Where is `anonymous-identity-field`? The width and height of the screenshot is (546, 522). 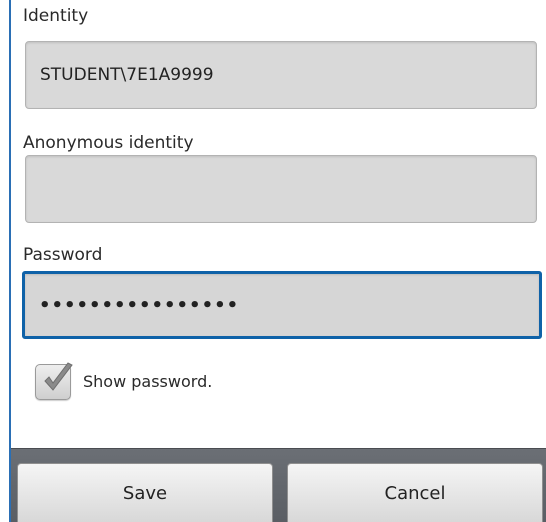 anonymous-identity-field is located at coordinates (281, 189).